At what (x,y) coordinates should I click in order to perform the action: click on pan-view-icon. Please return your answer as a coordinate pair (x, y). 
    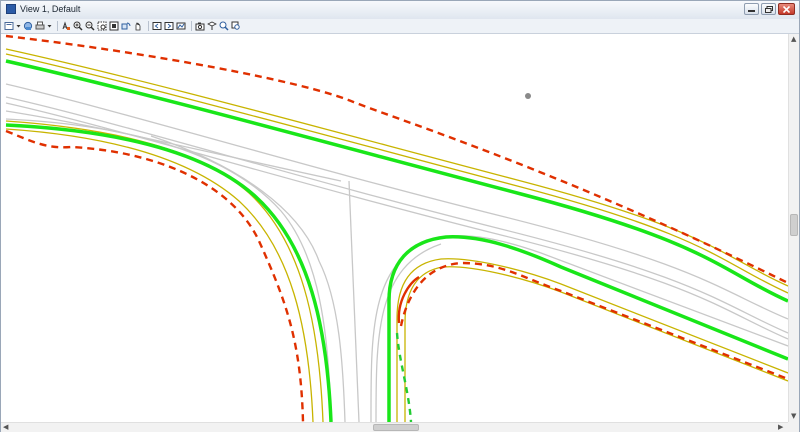
    Looking at the image, I should click on (138, 26).